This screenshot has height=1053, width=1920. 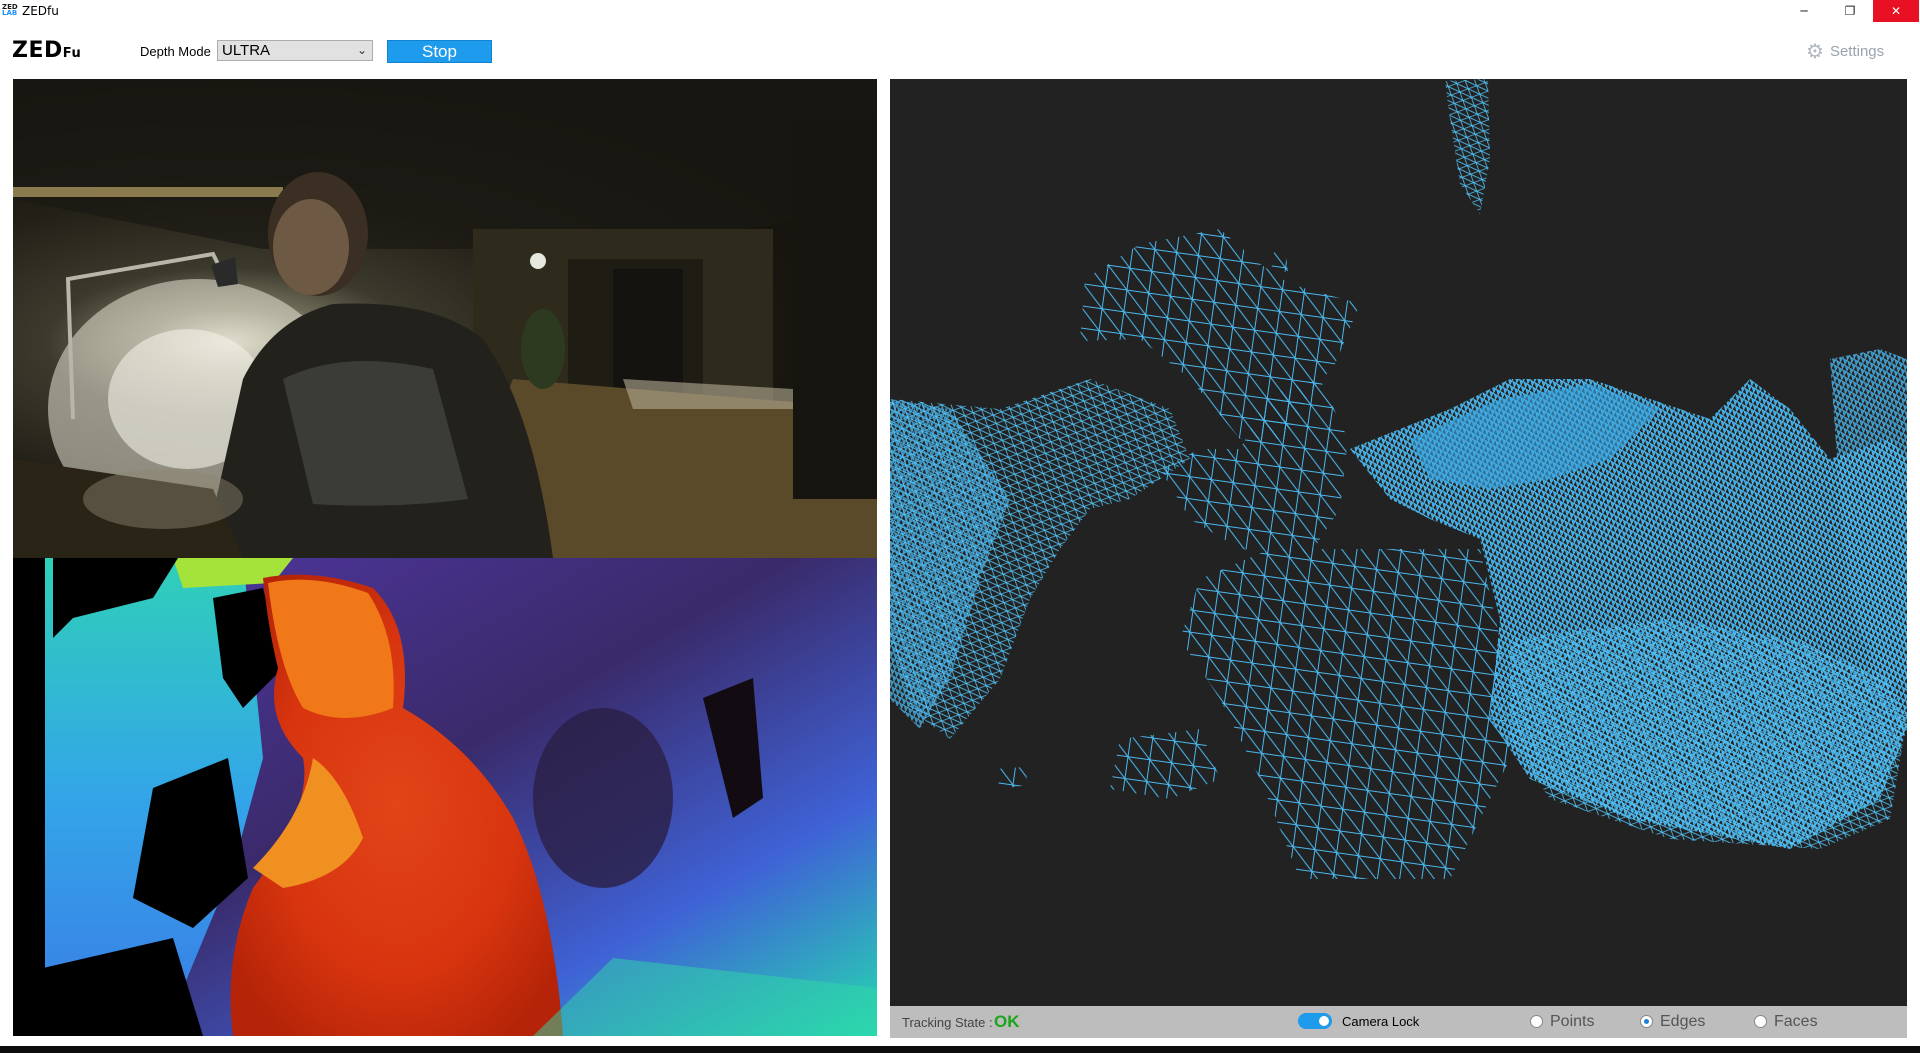 What do you see at coordinates (1683, 1021) in the screenshot?
I see `edges-label: Edges` at bounding box center [1683, 1021].